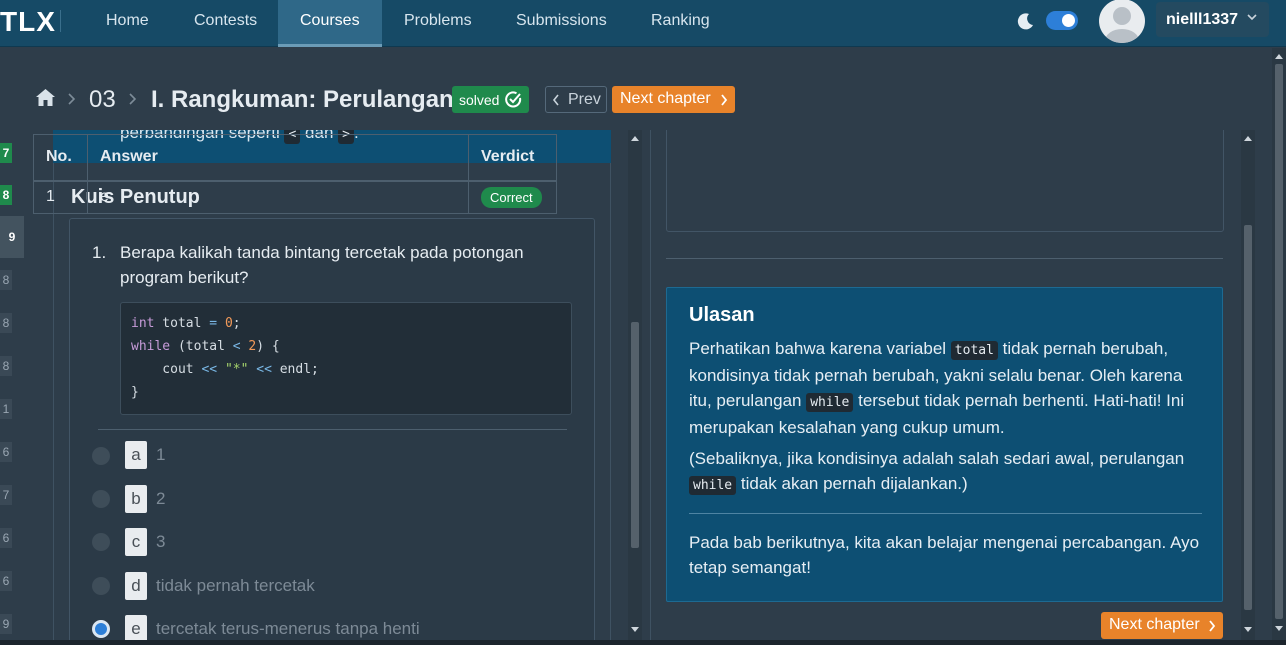 The width and height of the screenshot is (1286, 645). What do you see at coordinates (45, 97) in the screenshot?
I see `home-icon` at bounding box center [45, 97].